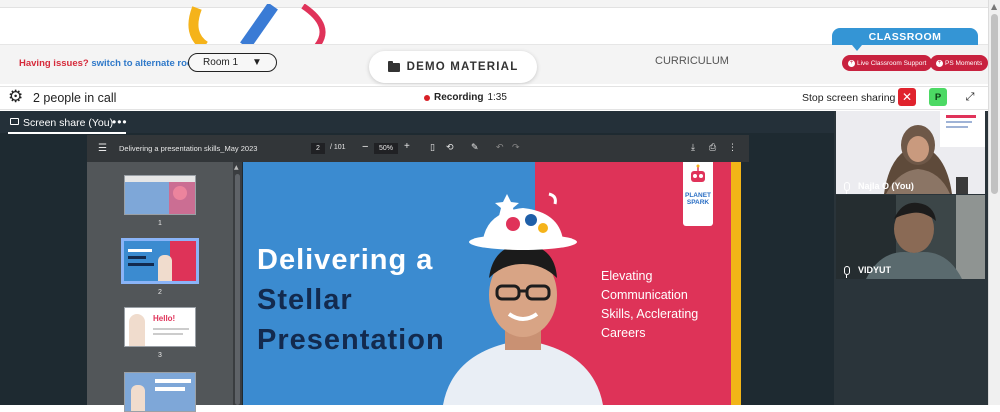  Describe the element at coordinates (732, 148) in the screenshot. I see `more-vert-icon: ⋮` at that location.